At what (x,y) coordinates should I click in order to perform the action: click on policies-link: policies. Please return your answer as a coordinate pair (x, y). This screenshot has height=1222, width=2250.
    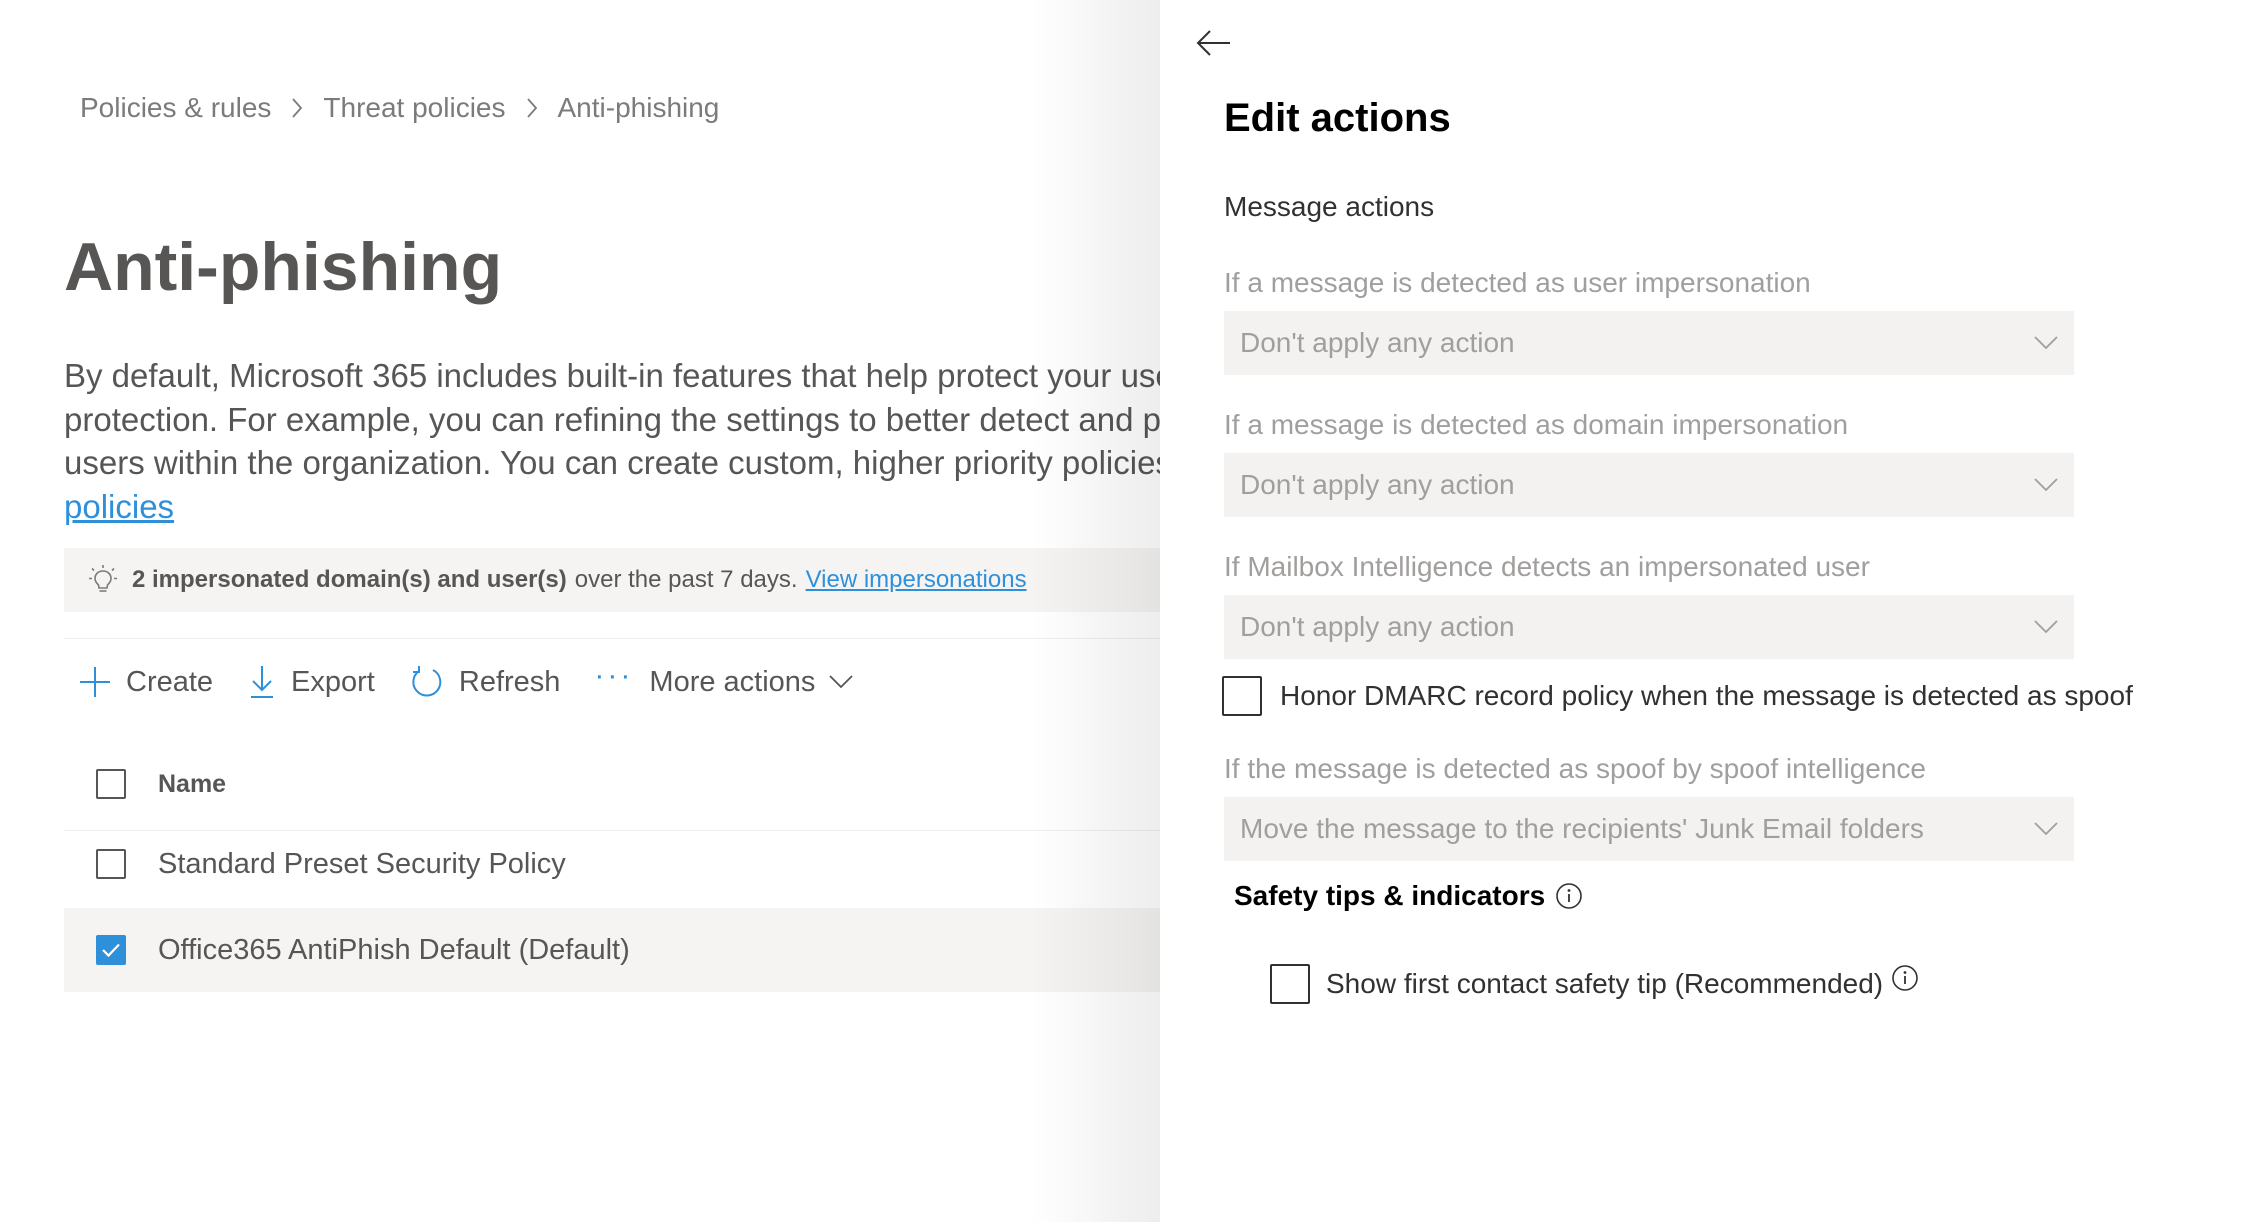
    Looking at the image, I should click on (119, 506).